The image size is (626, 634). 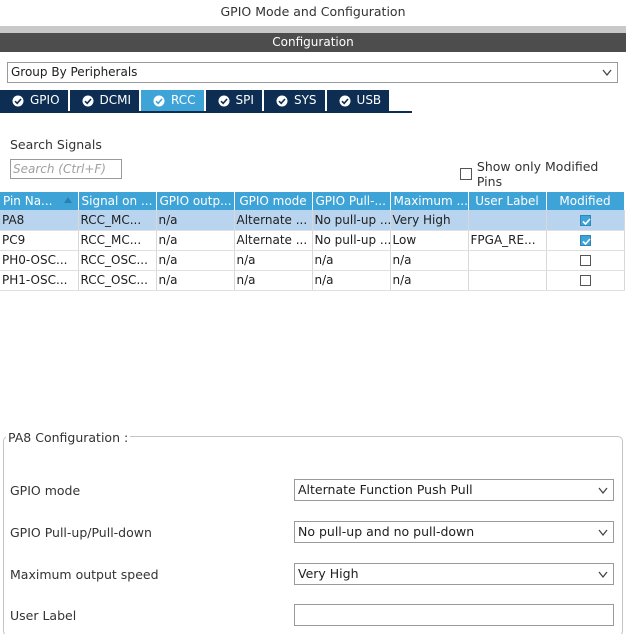 What do you see at coordinates (45, 100) in the screenshot?
I see `tab-label: GPIO` at bounding box center [45, 100].